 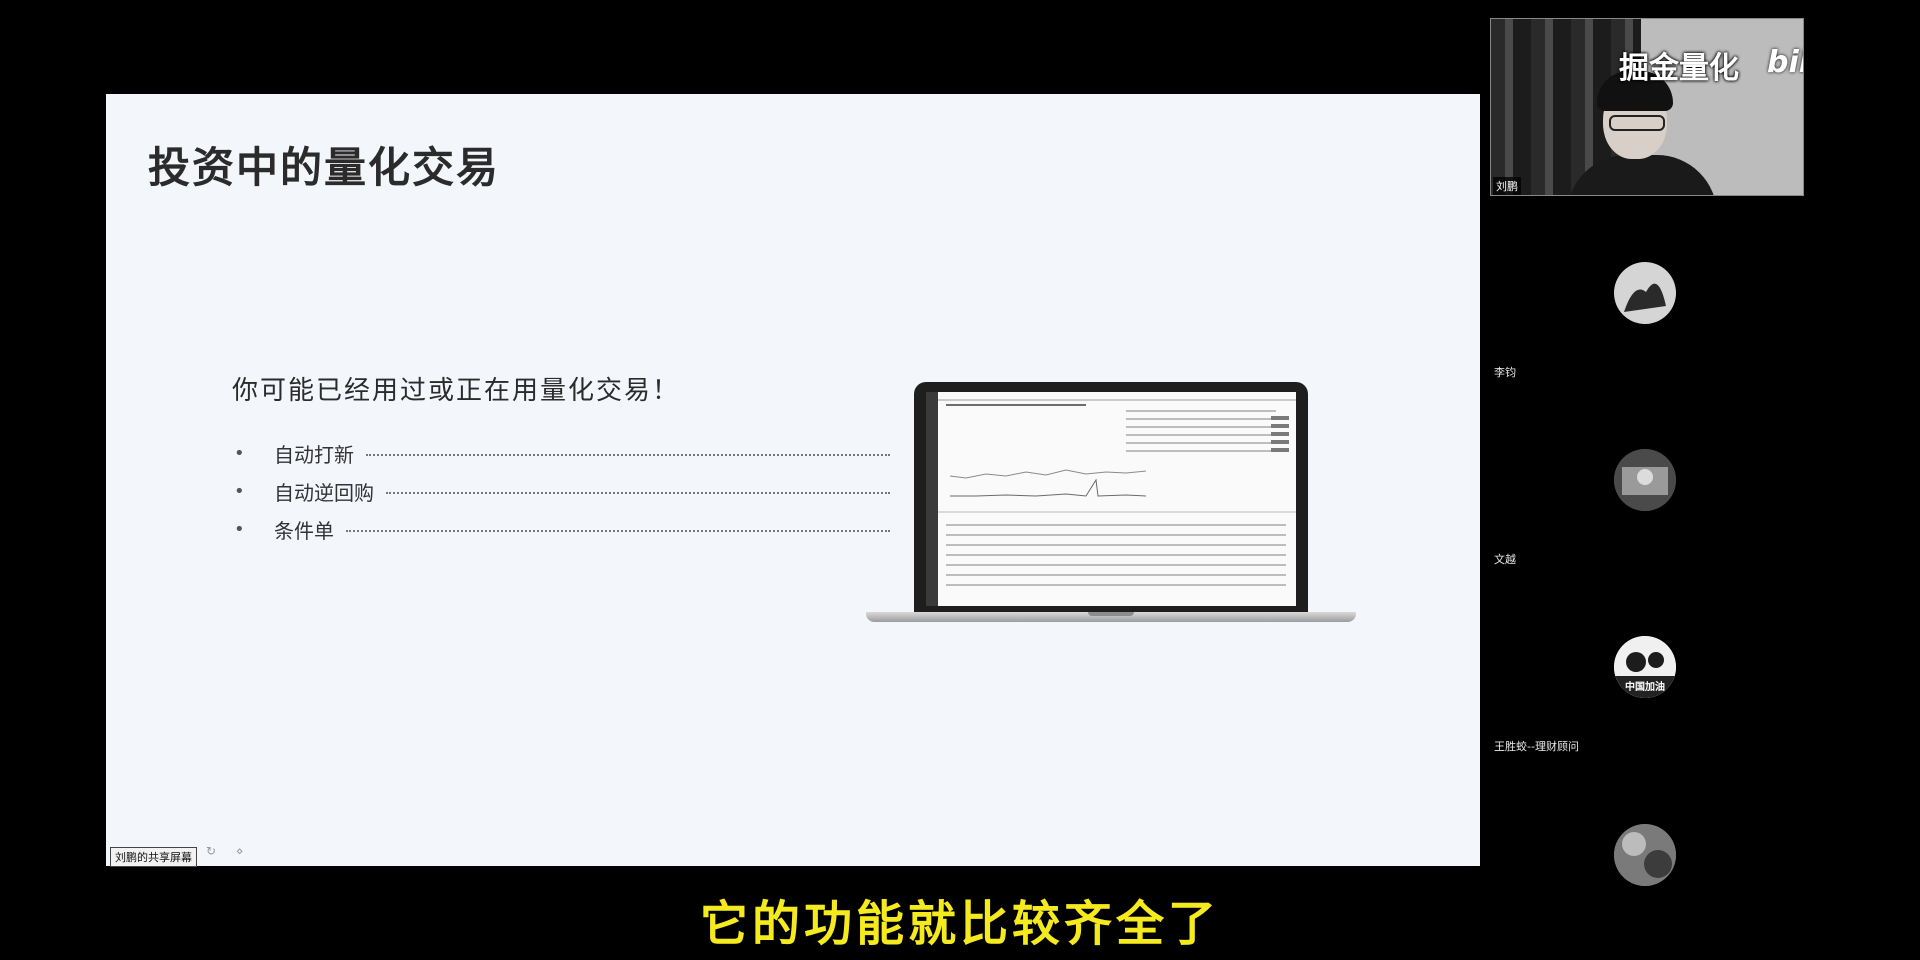 I want to click on laptop-notch, so click(x=1111, y=614).